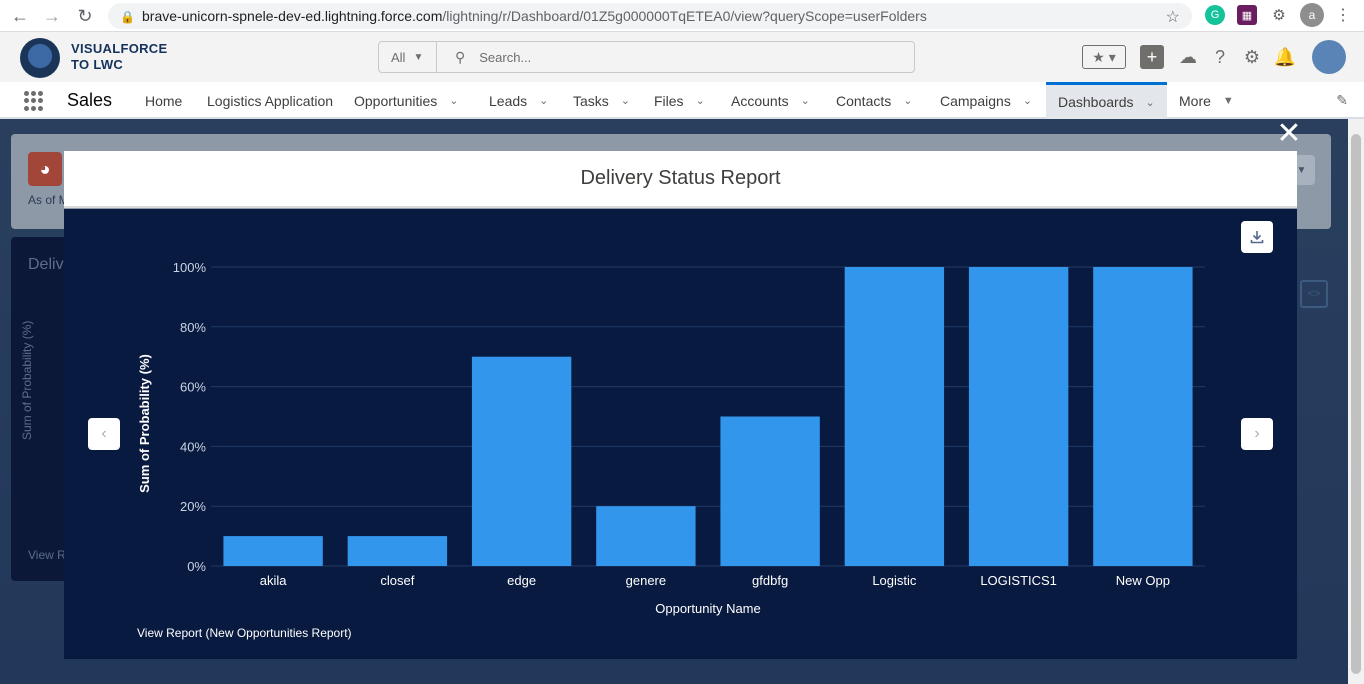 Image resolution: width=1364 pixels, height=684 pixels. I want to click on tab-campaigns: Campaigns ⌄, so click(986, 100).